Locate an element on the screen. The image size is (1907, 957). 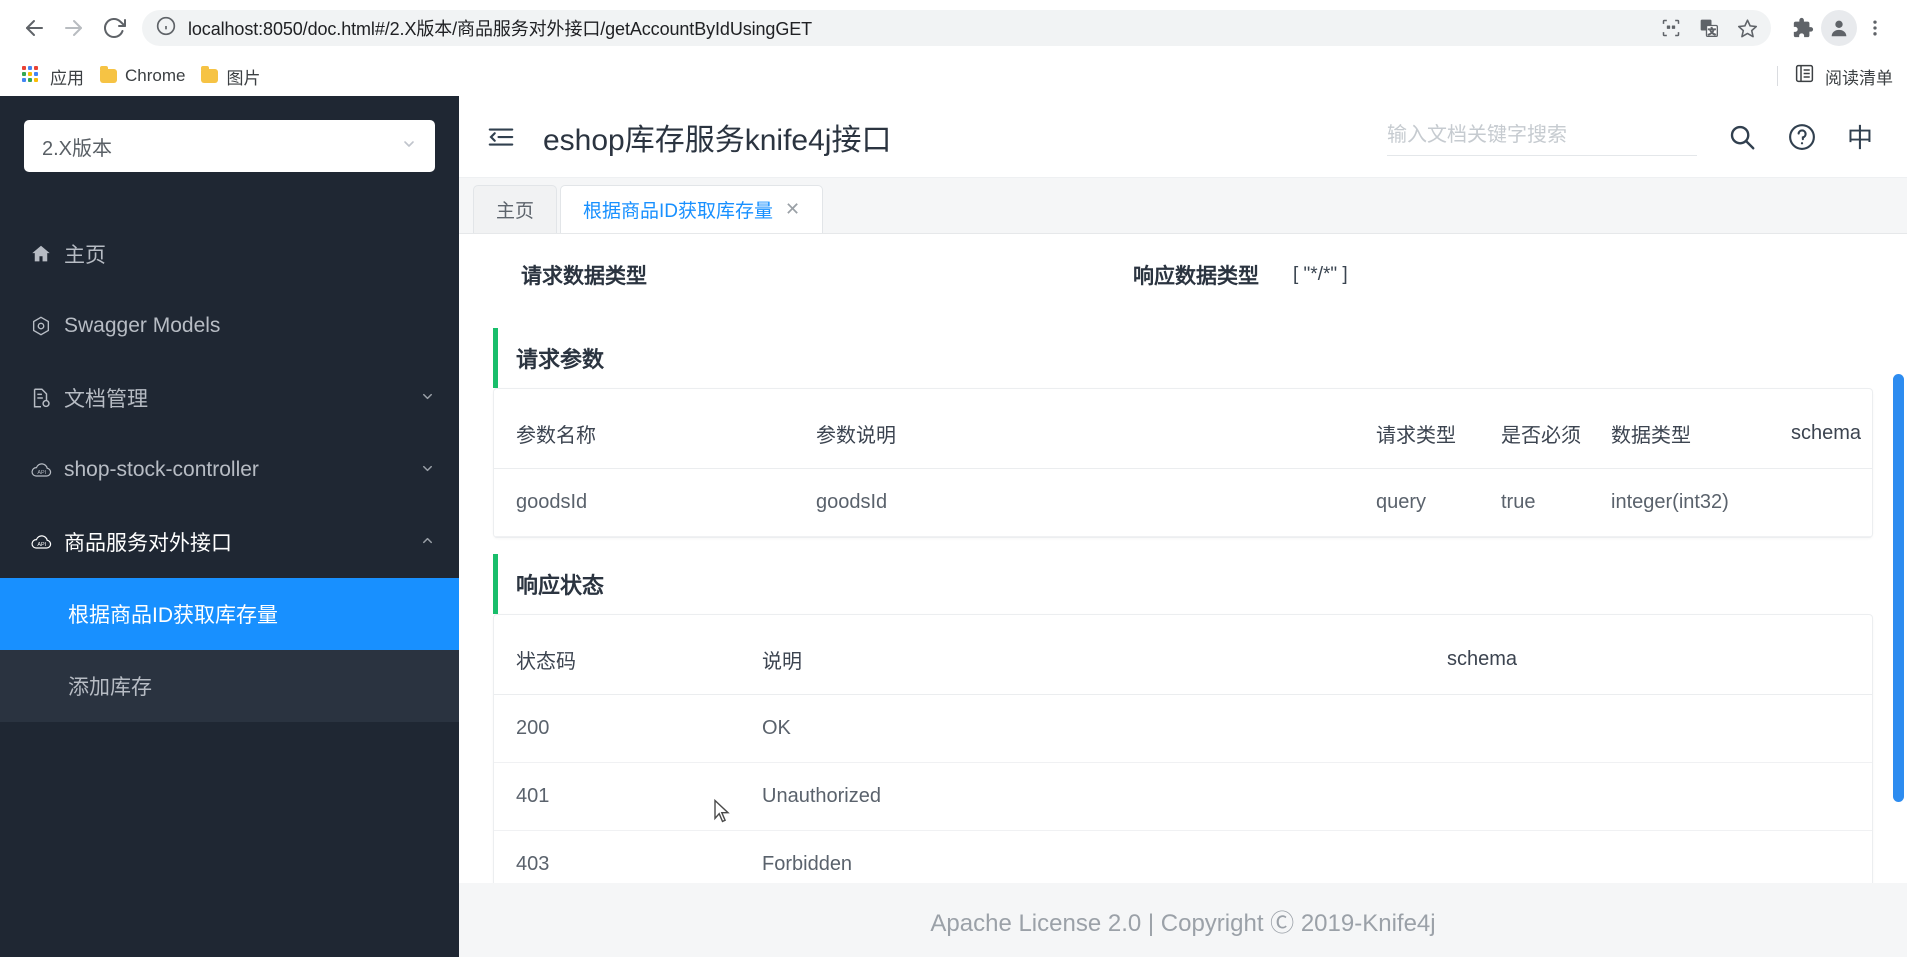
version-select: 2.X版本 is located at coordinates (229, 146).